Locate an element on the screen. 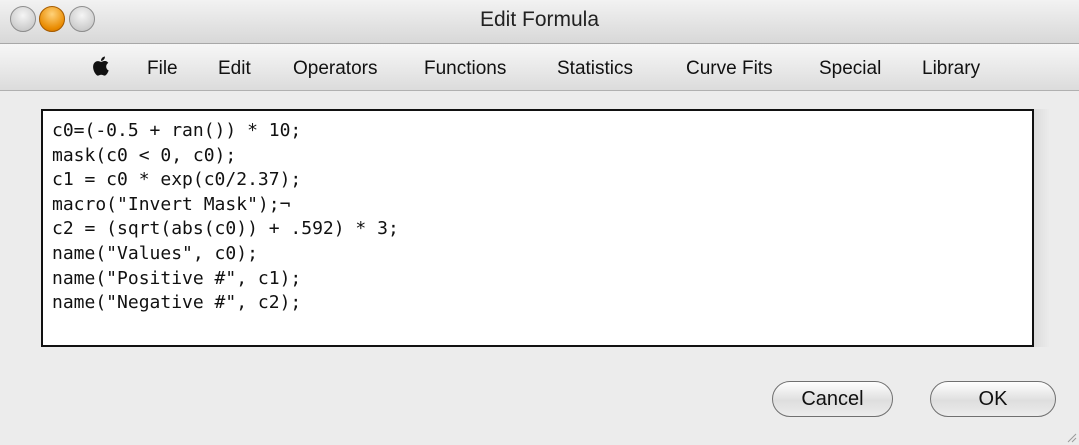  window-title: Edit Formula is located at coordinates (539, 19).